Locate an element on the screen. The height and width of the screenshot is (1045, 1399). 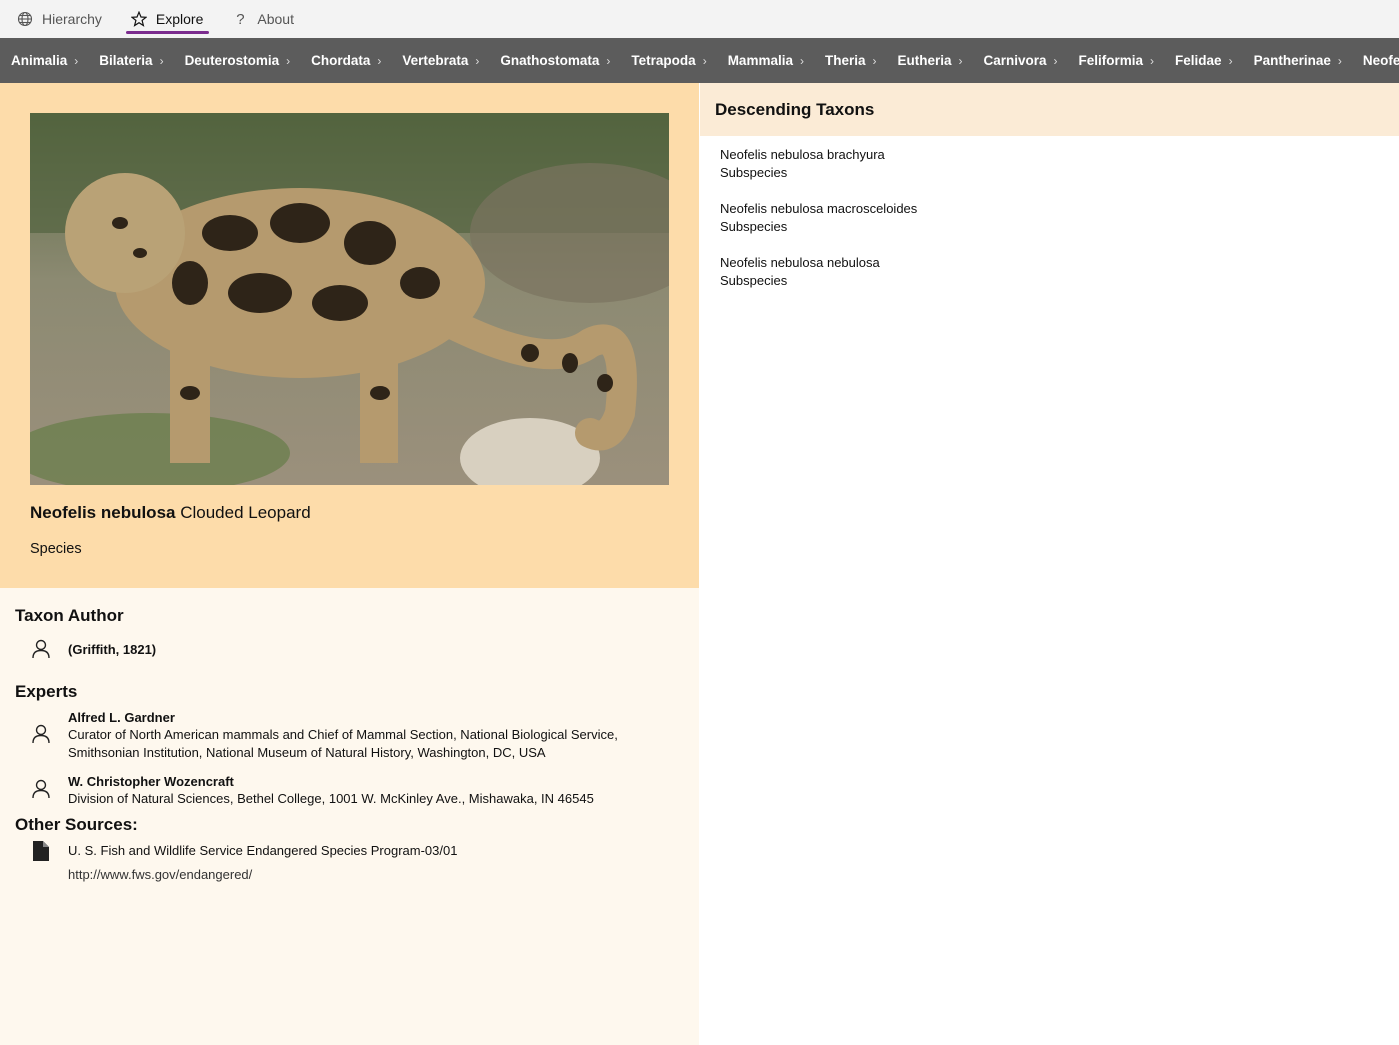
document-icon is located at coordinates (41, 851).